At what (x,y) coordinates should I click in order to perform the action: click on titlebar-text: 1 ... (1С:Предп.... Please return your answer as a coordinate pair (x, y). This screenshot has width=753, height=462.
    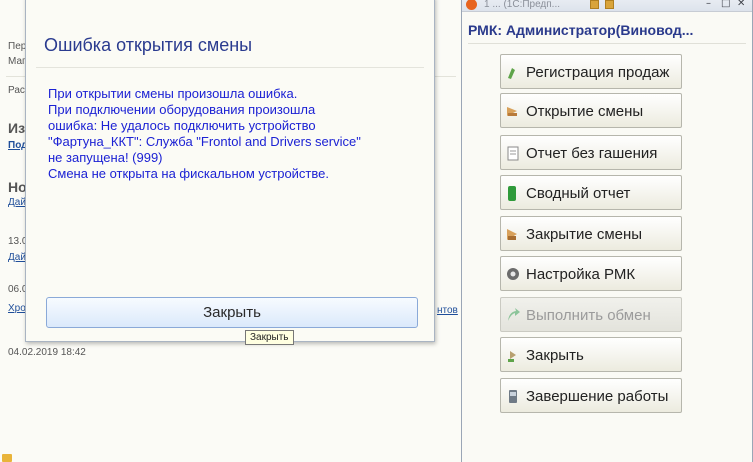
    Looking at the image, I should click on (522, 5).